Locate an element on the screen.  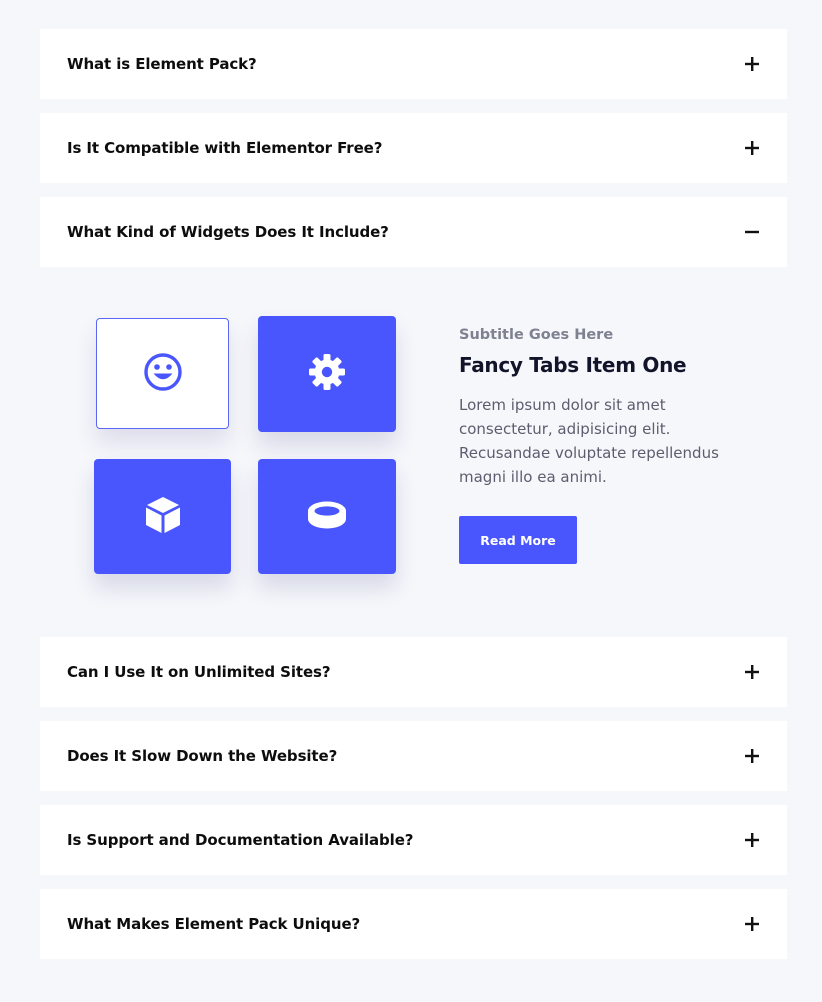
tab-title: Fancy Tabs Item One is located at coordinates (573, 365).